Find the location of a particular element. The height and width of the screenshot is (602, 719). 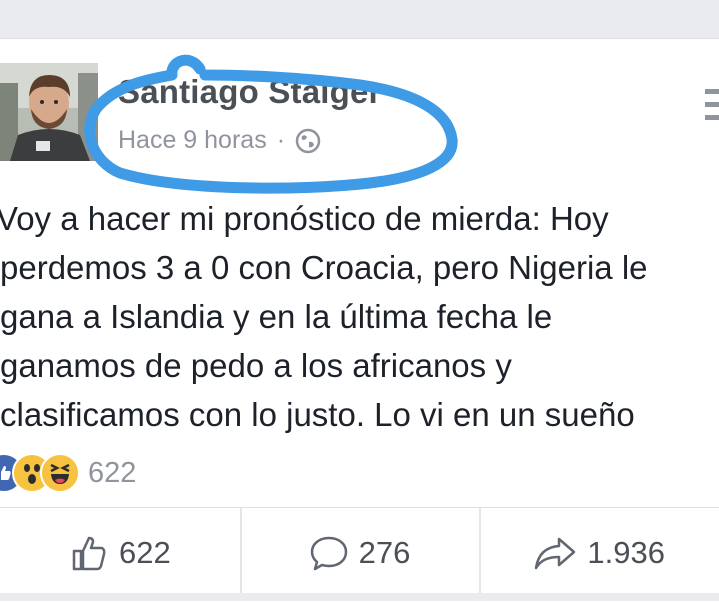

post-menu-icon is located at coordinates (712, 109).